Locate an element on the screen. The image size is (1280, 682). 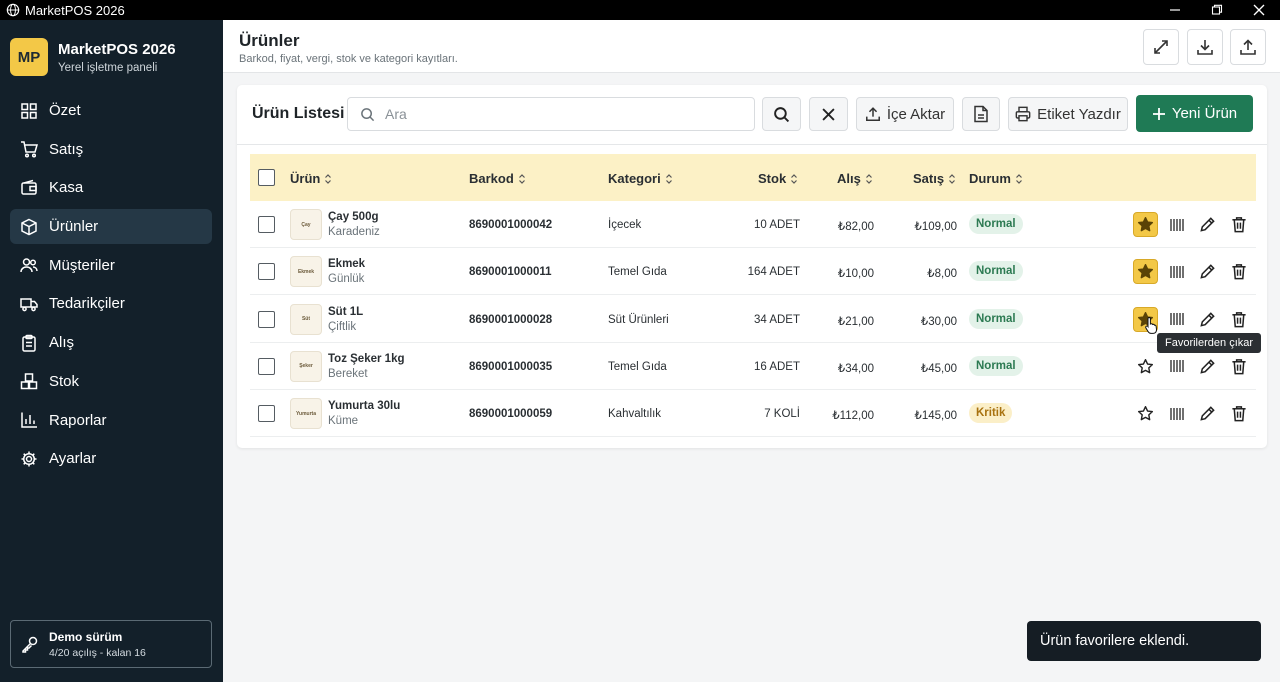
buy-price-cell: ₺34,00 is located at coordinates (855, 368).